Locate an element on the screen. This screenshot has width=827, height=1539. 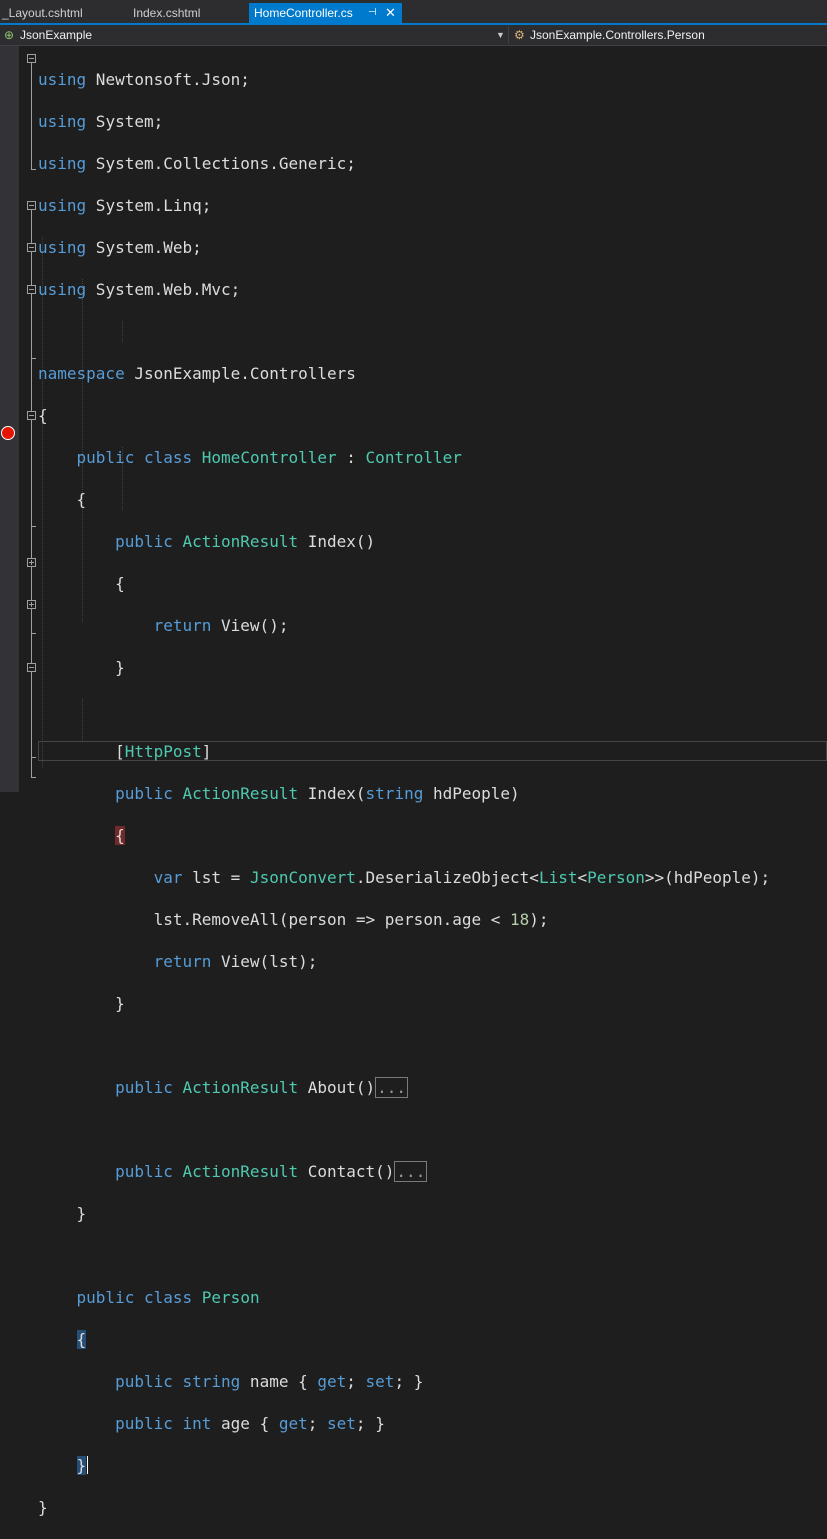
code-line: public class HomeController : Controller is located at coordinates (269, 457).